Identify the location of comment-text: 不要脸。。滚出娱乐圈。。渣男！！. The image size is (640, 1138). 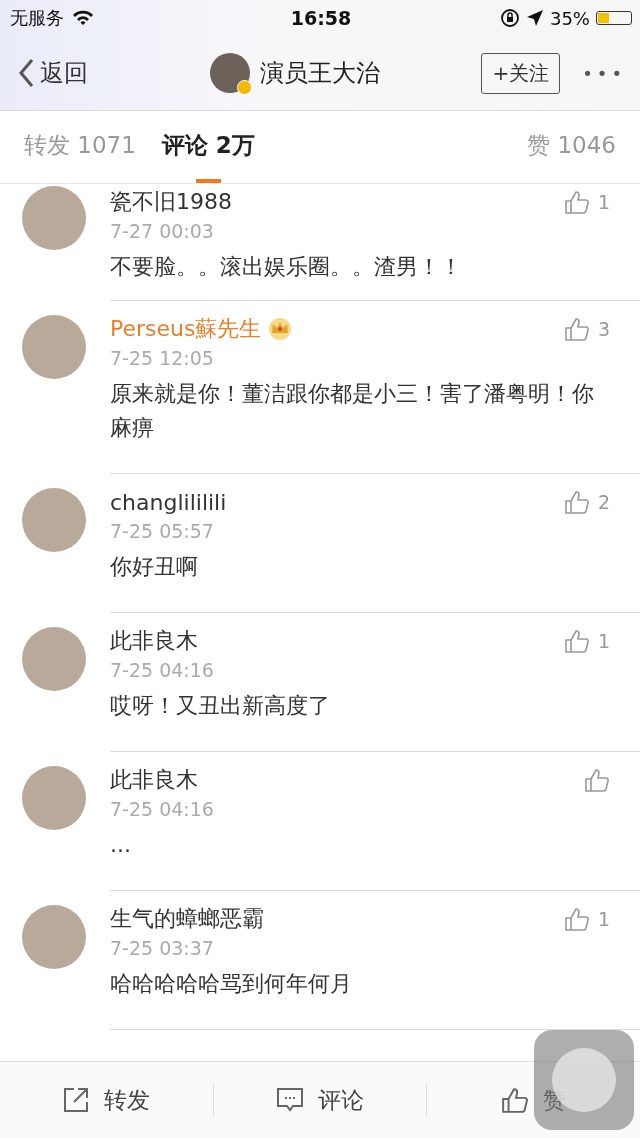
(286, 267).